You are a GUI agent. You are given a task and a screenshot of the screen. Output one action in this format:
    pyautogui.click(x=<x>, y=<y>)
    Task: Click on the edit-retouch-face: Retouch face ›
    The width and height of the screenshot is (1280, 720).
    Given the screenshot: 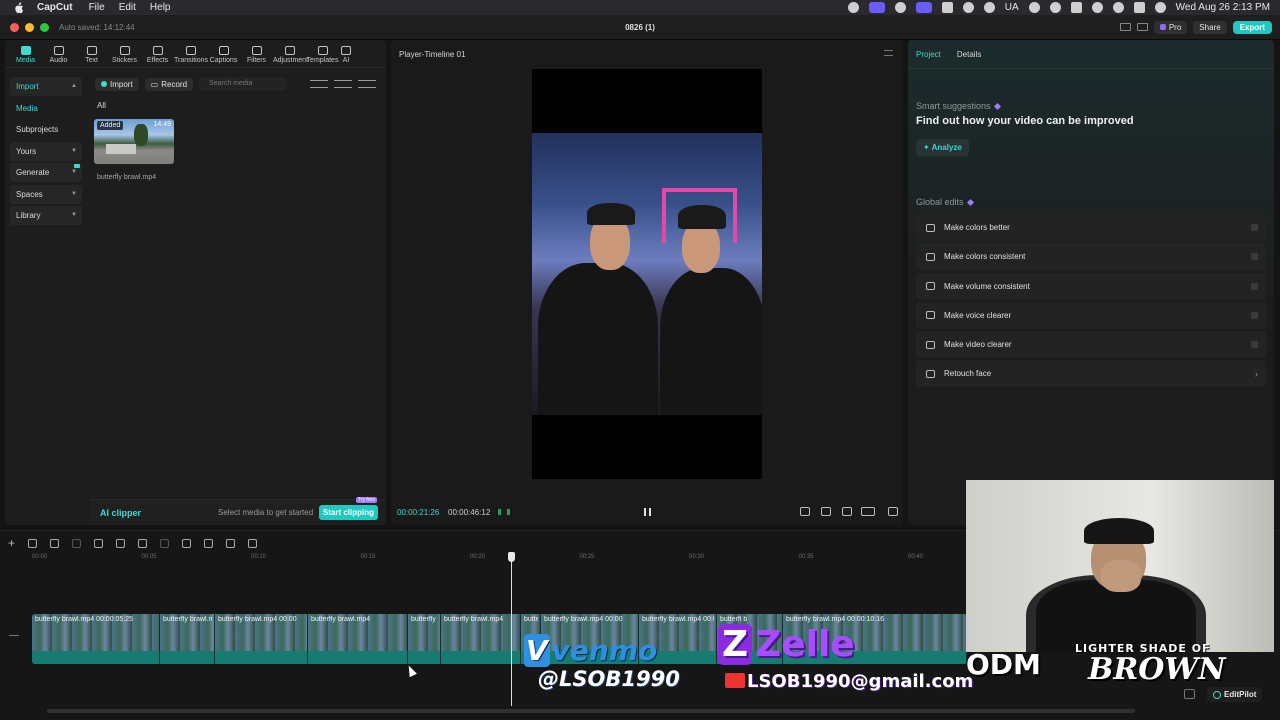 What is the action you would take?
    pyautogui.click(x=1091, y=374)
    